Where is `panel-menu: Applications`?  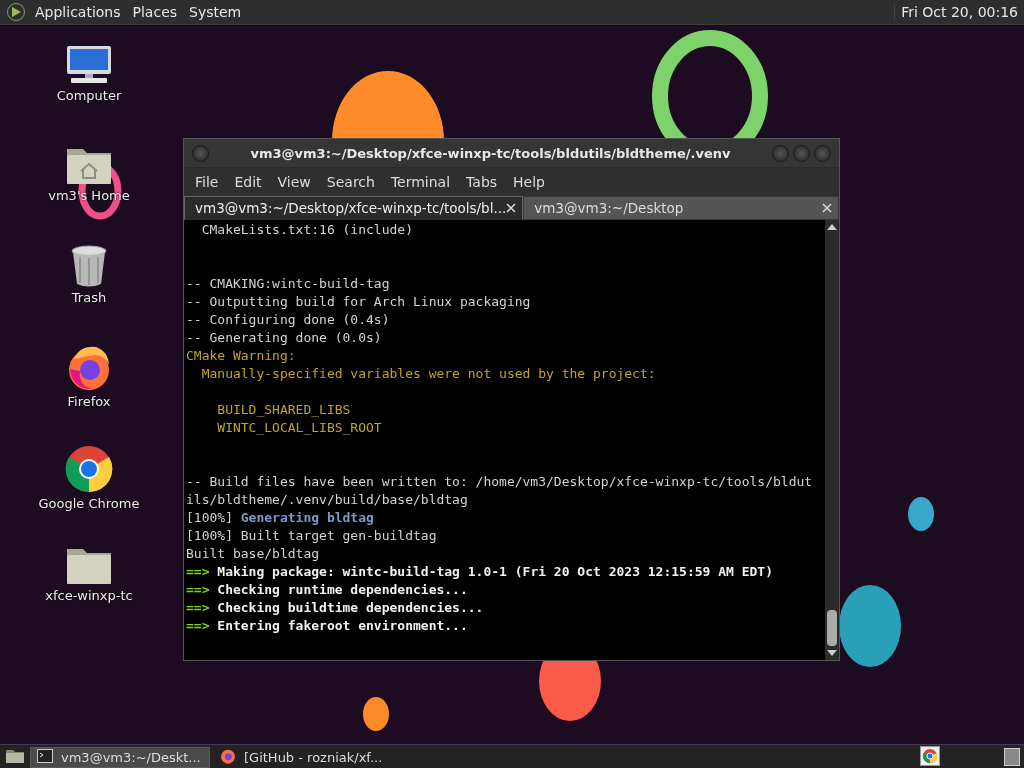
panel-menu: Applications is located at coordinates (78, 12).